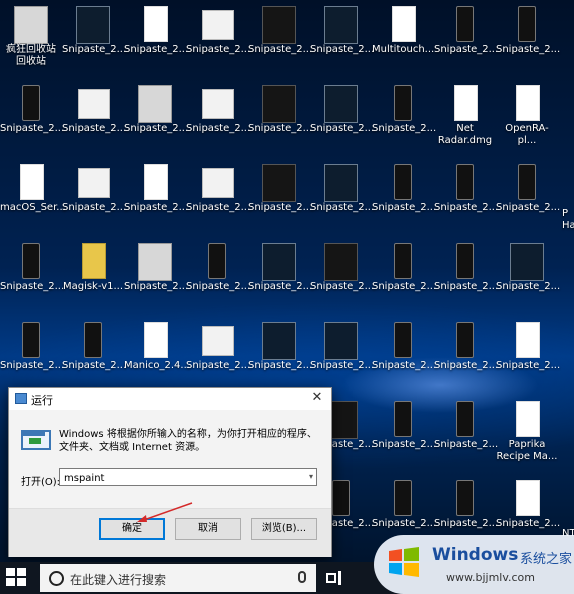 The height and width of the screenshot is (594, 574). I want to click on chevron-down-icon: ▾, so click(311, 477).